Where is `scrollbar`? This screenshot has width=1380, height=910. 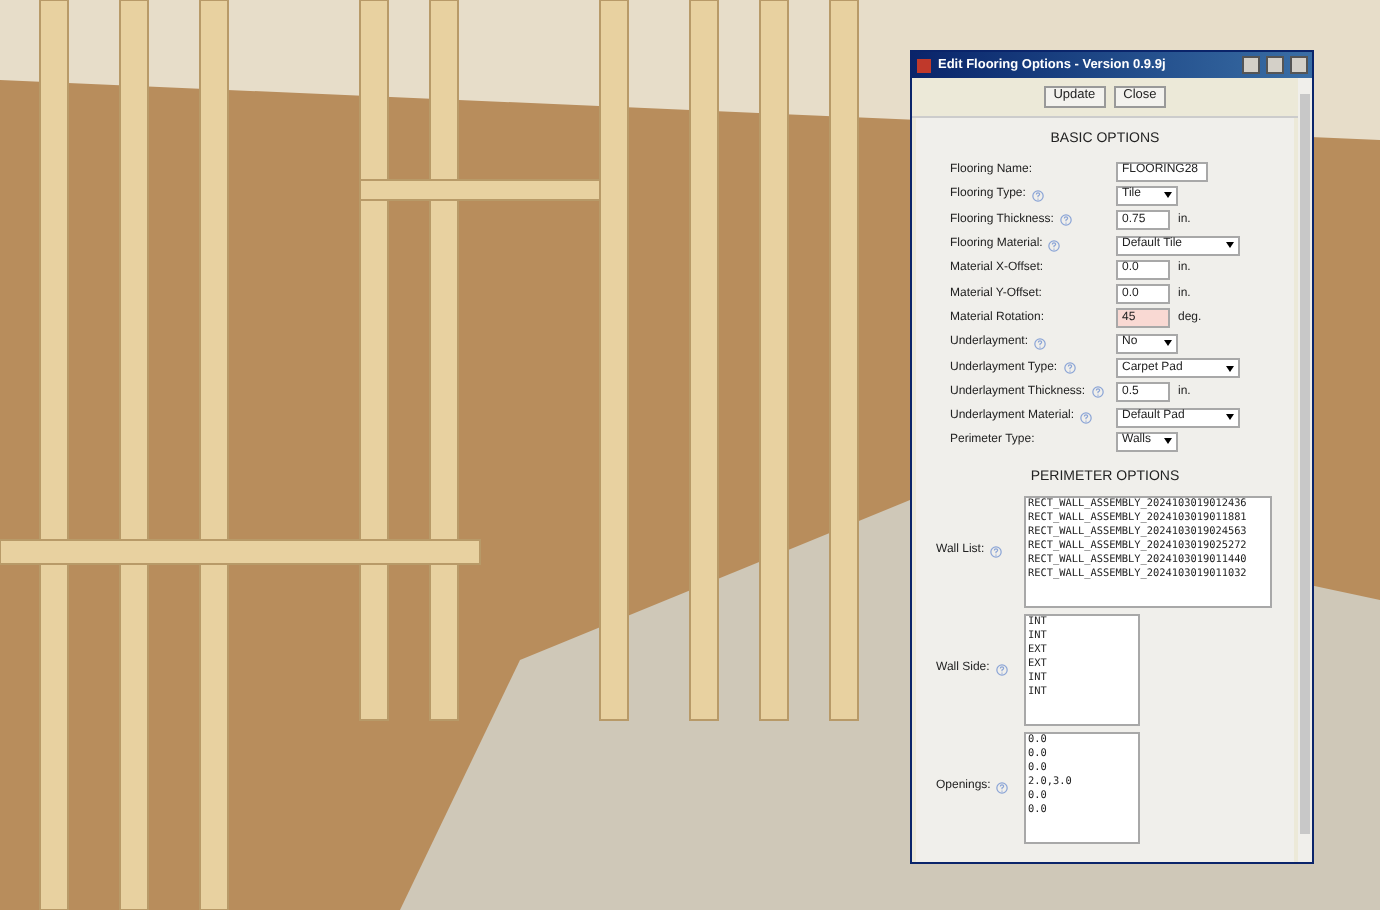 scrollbar is located at coordinates (1305, 470).